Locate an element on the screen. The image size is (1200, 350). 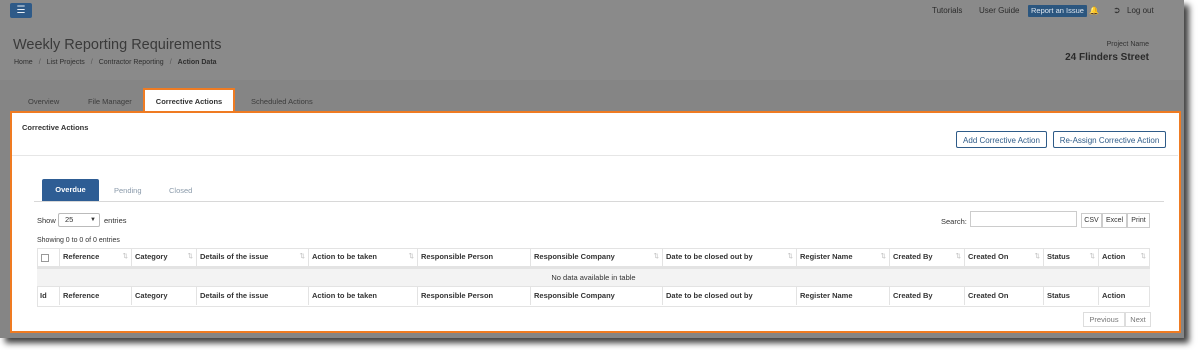
column-header: Responsible Person is located at coordinates (474, 257).